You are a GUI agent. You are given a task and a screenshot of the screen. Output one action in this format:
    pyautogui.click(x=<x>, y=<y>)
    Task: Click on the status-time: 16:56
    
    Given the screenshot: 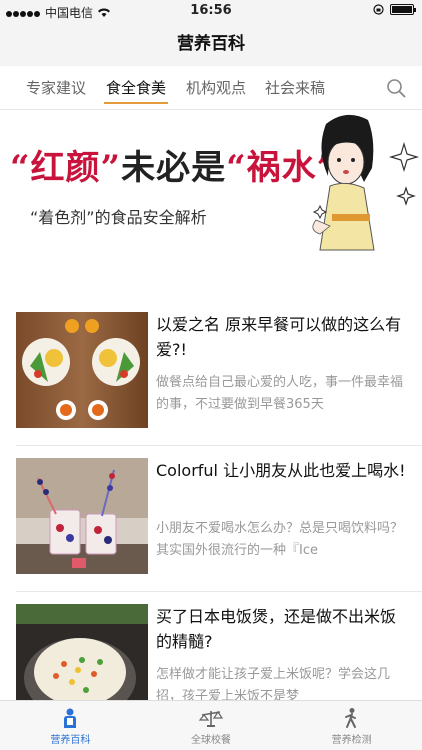 What is the action you would take?
    pyautogui.click(x=211, y=10)
    